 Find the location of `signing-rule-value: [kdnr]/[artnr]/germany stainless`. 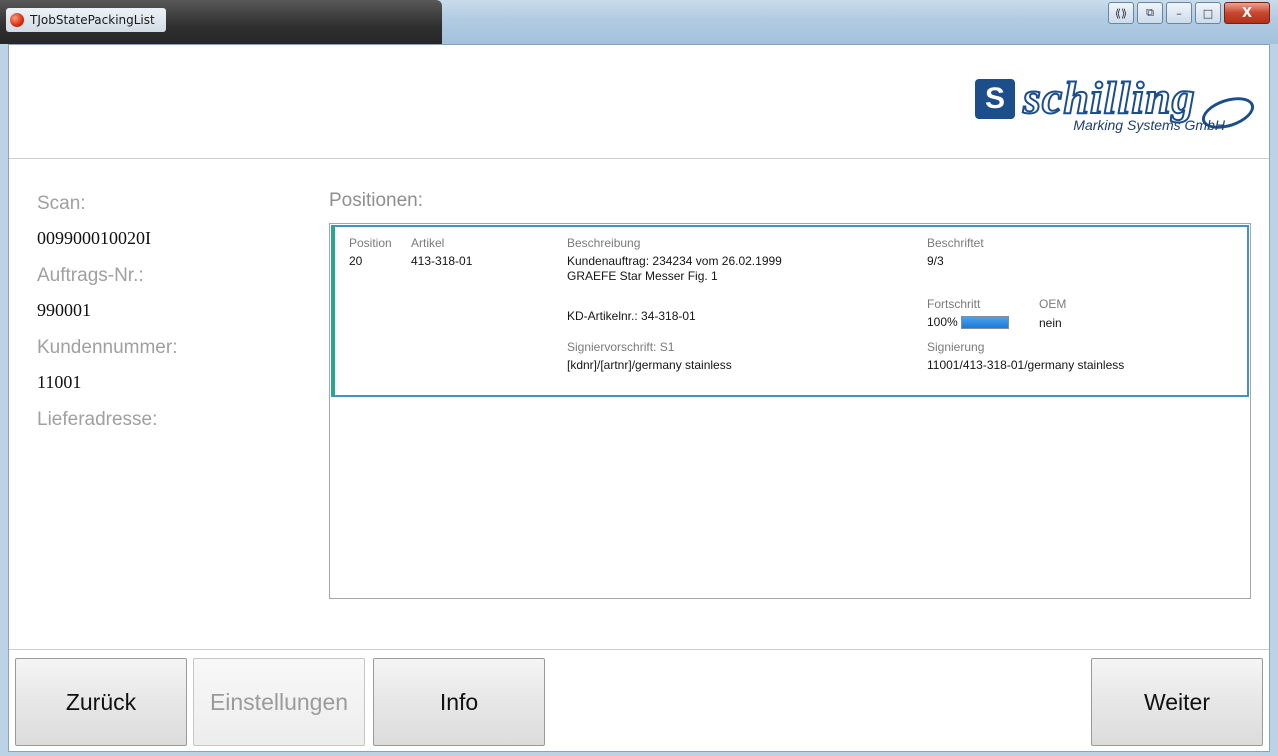

signing-rule-value: [kdnr]/[artnr]/germany stainless is located at coordinates (649, 365).